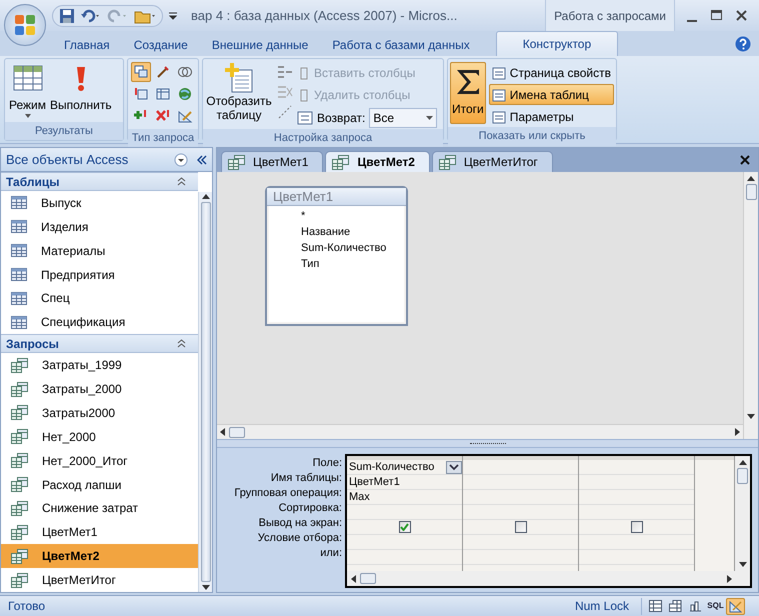 Image resolution: width=759 pixels, height=616 pixels. I want to click on grid-cell: Max, so click(359, 497).